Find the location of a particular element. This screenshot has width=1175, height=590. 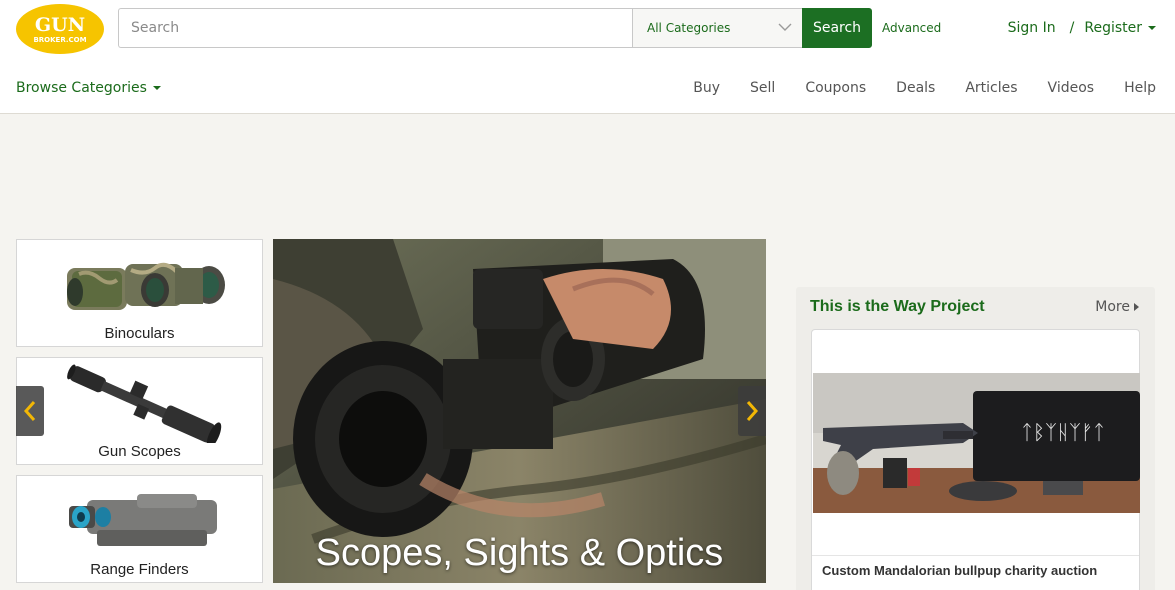

carousel-next-button is located at coordinates (752, 411).